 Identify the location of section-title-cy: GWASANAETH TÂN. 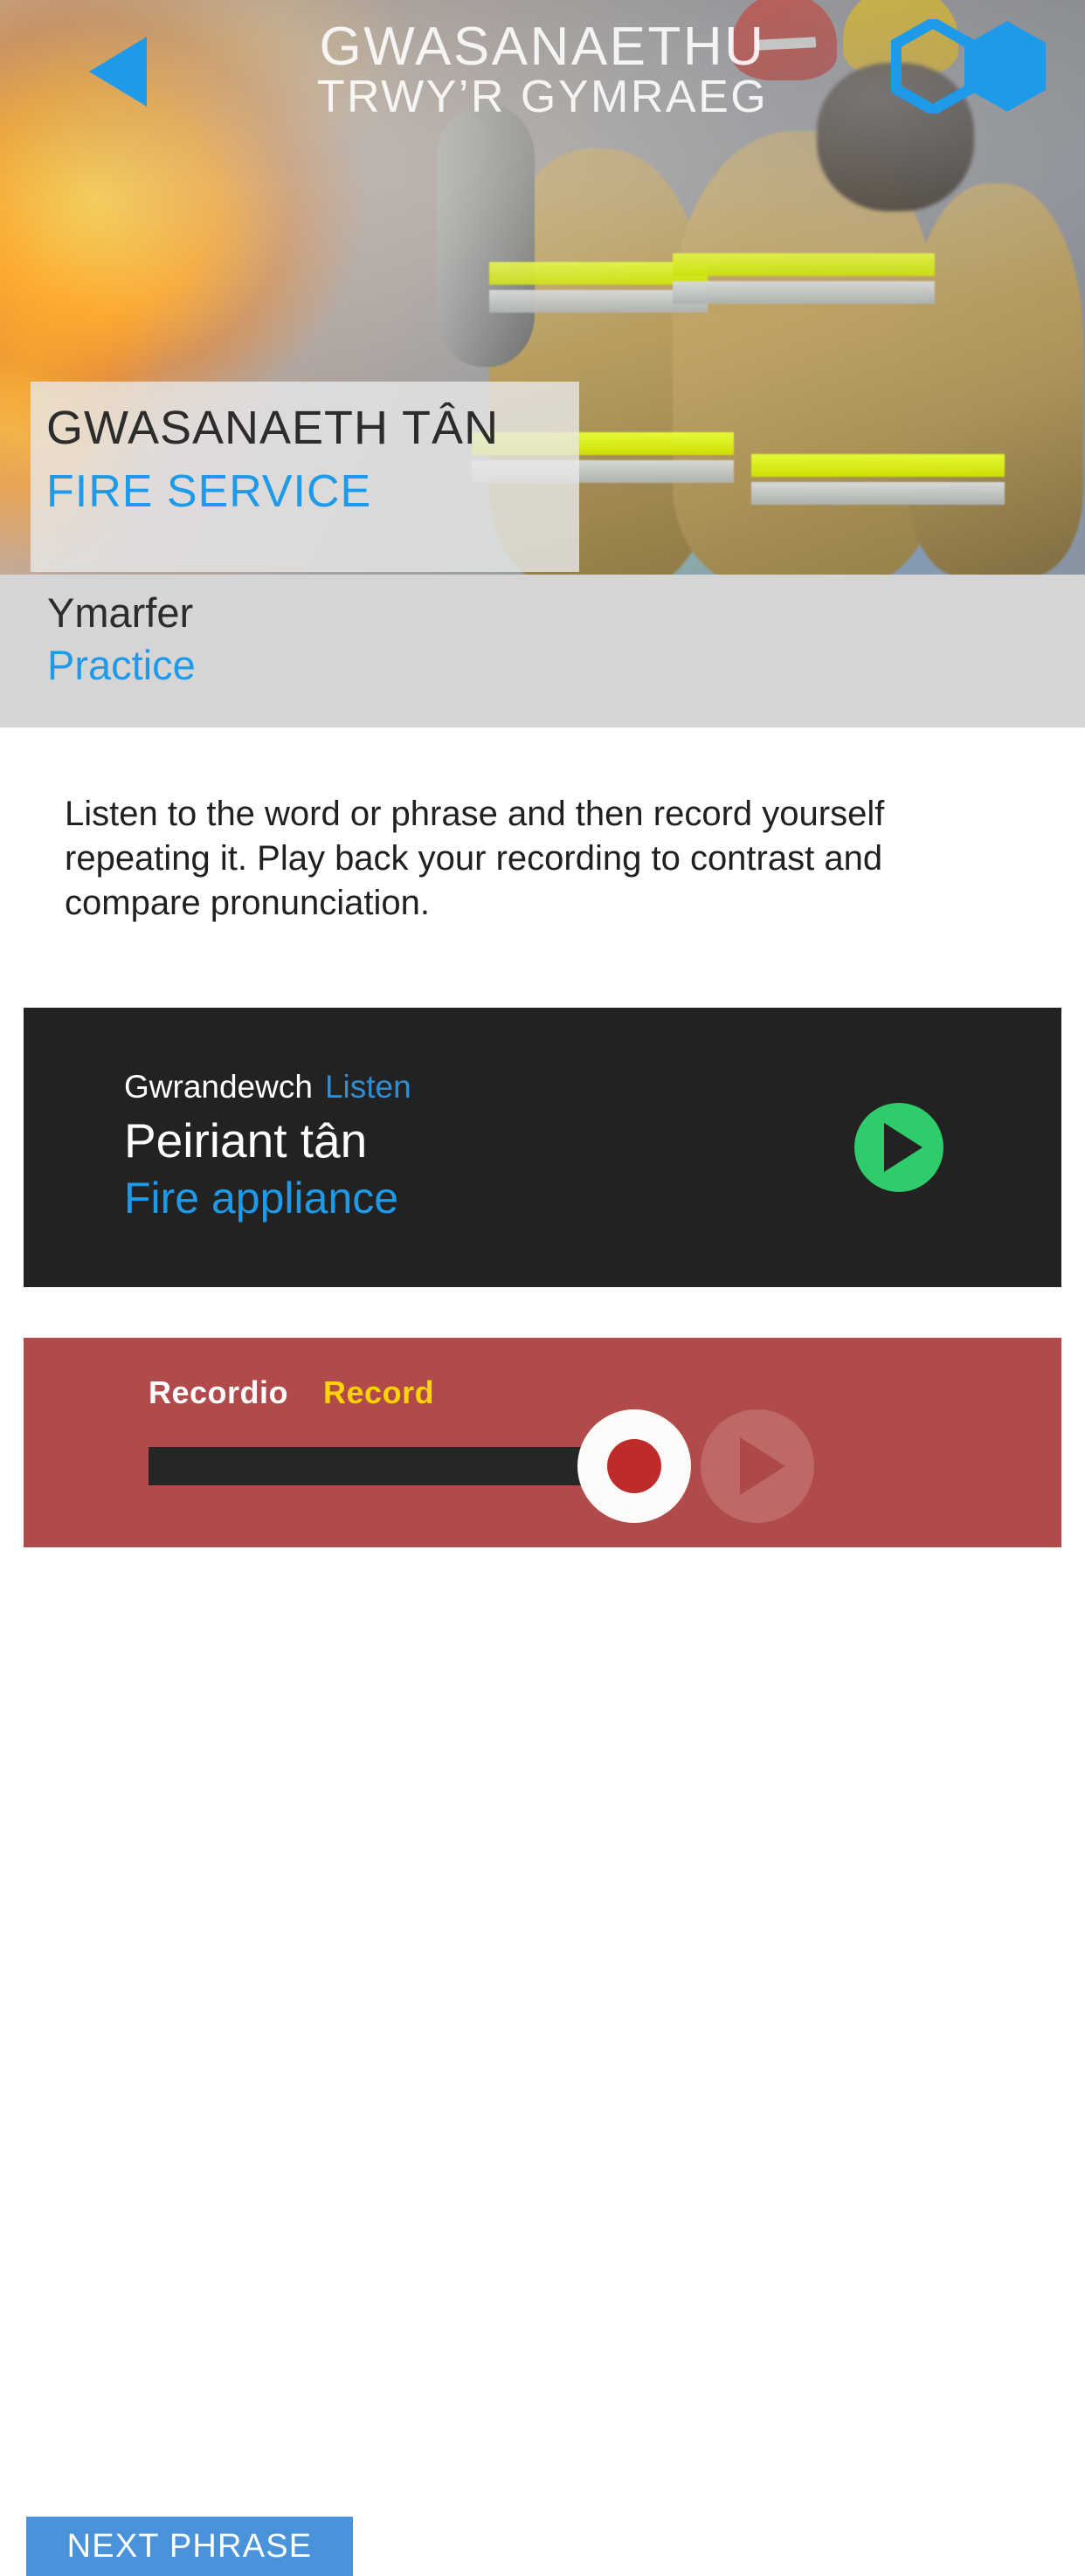
(273, 428).